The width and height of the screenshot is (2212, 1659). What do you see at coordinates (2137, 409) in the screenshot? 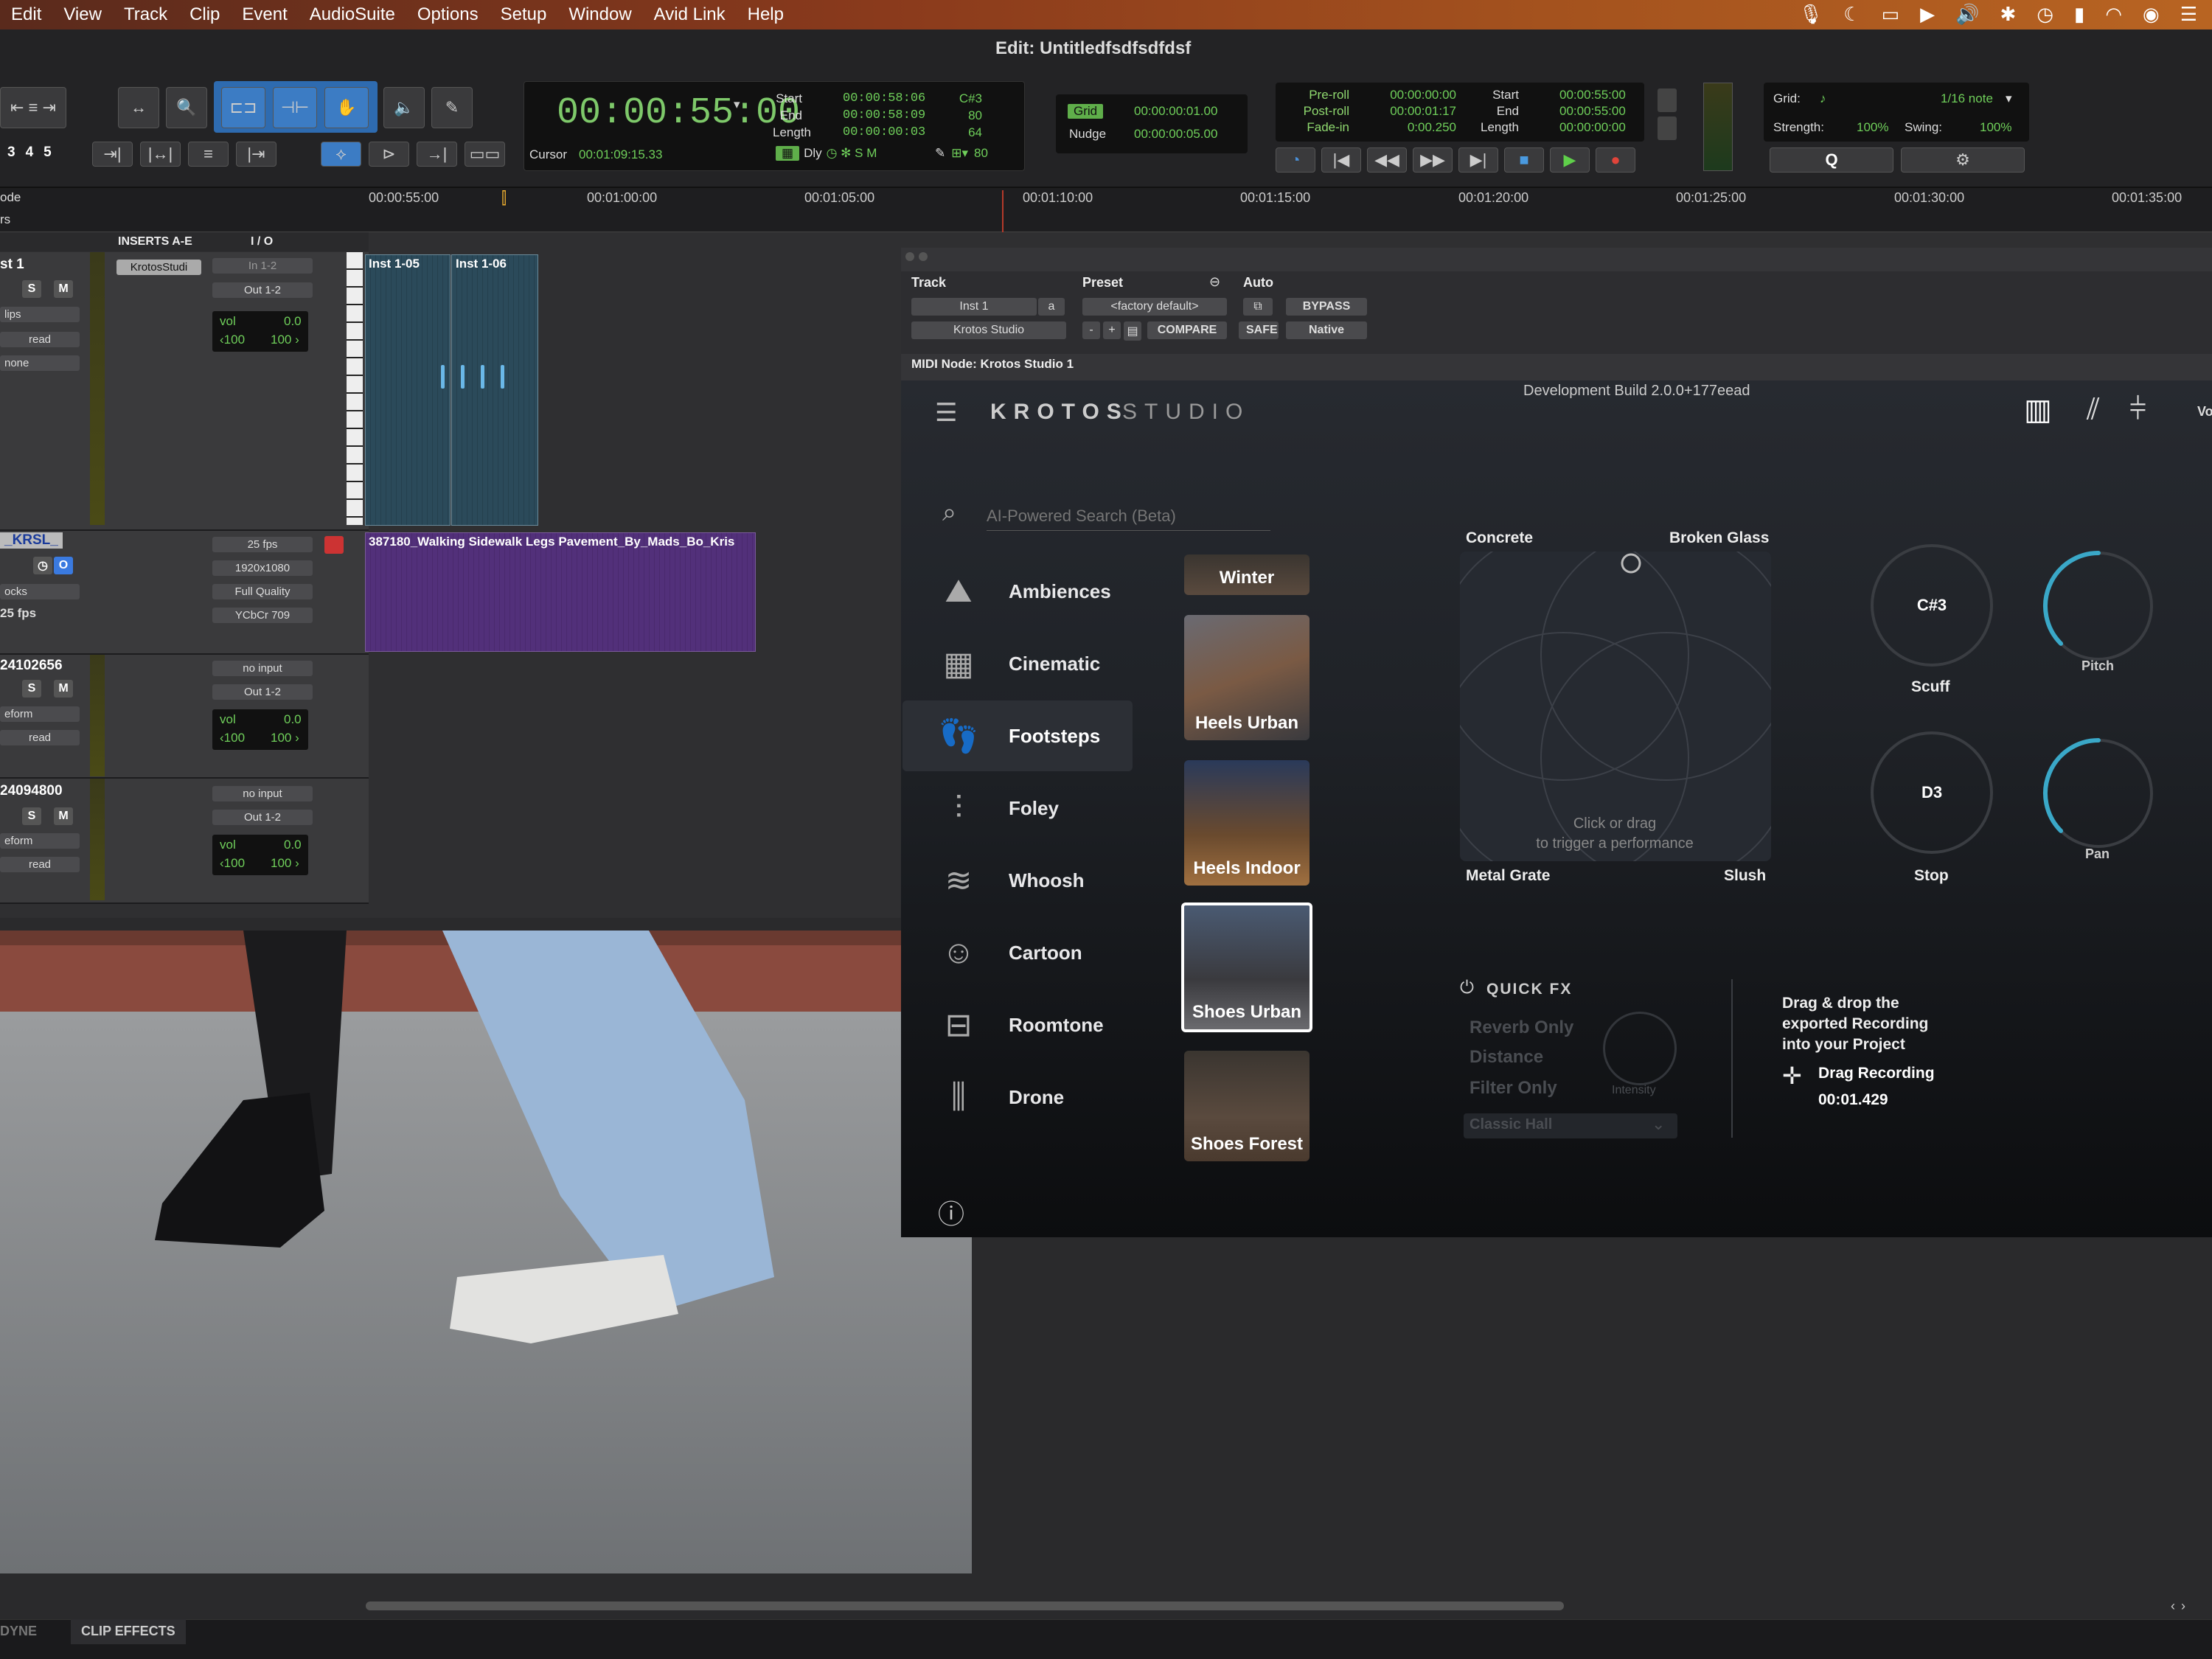
I see `mixer-icon: ⫩` at bounding box center [2137, 409].